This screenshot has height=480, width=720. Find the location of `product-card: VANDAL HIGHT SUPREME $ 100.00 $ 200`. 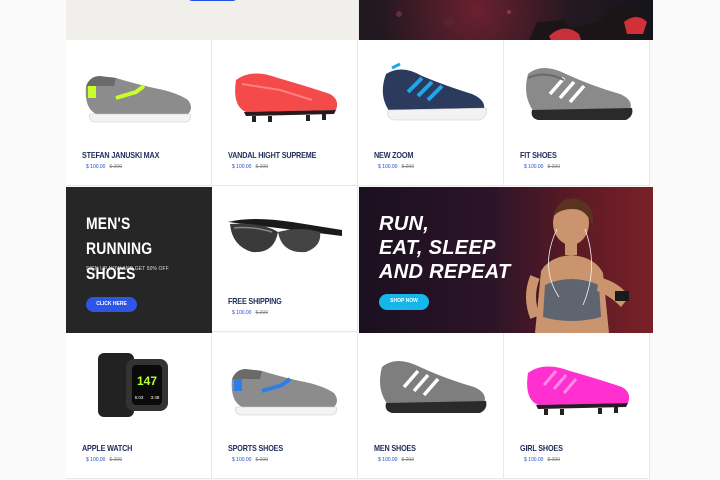

product-card: VANDAL HIGHT SUPREME $ 100.00 $ 200 is located at coordinates (285, 113).